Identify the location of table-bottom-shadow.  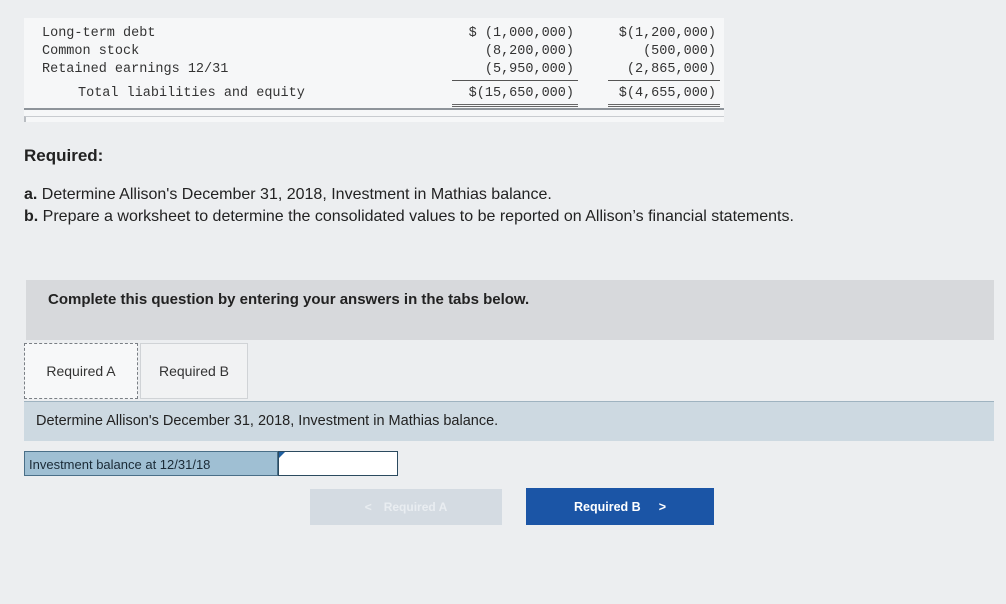
(374, 119).